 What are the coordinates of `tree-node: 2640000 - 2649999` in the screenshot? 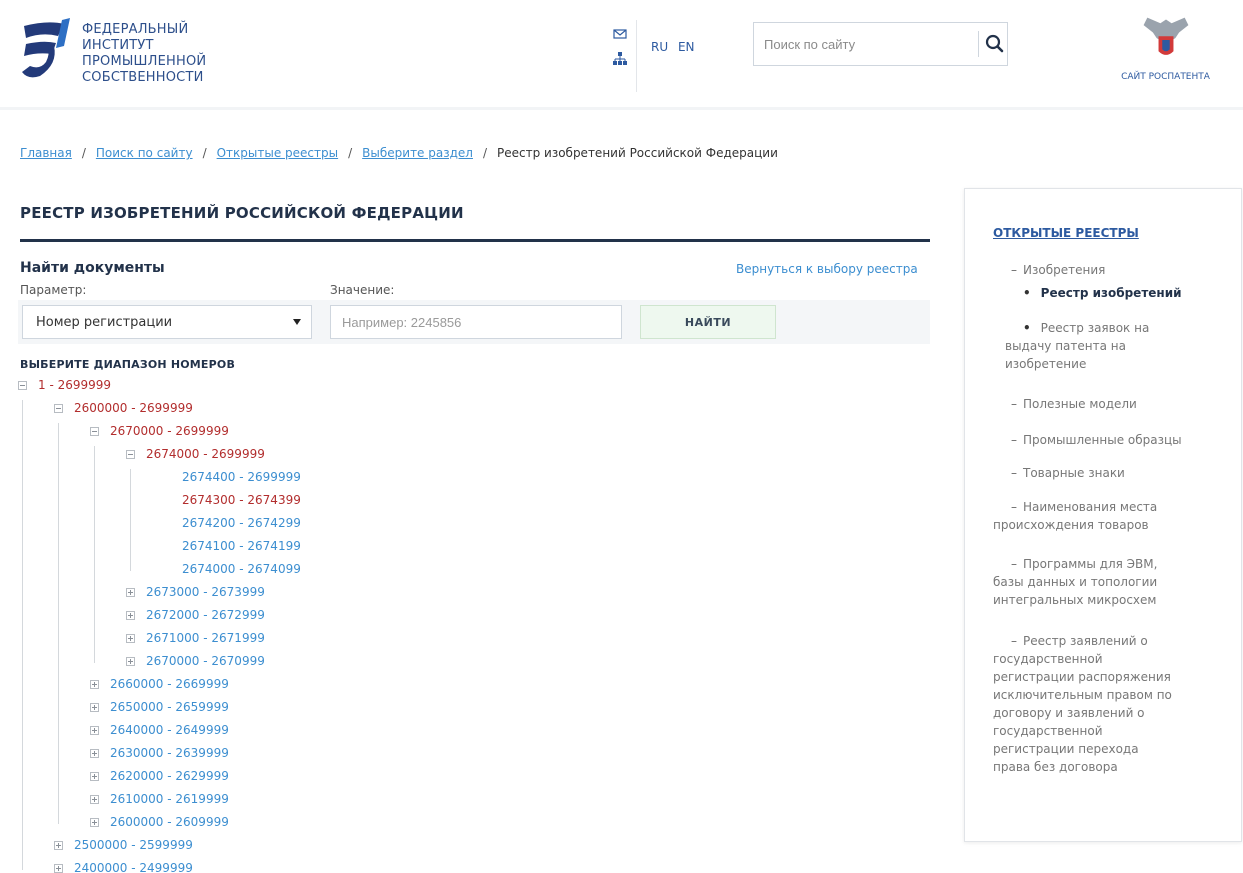 It's located at (169, 730).